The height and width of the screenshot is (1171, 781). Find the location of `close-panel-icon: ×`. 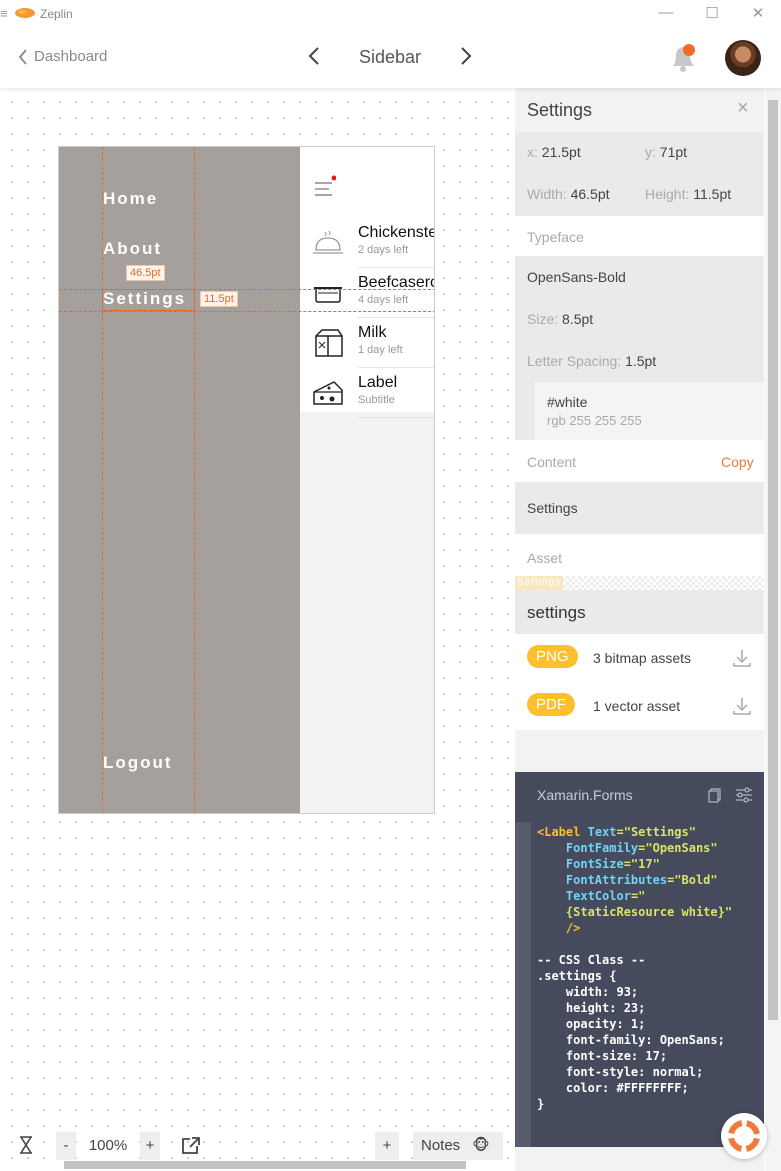

close-panel-icon: × is located at coordinates (743, 108).